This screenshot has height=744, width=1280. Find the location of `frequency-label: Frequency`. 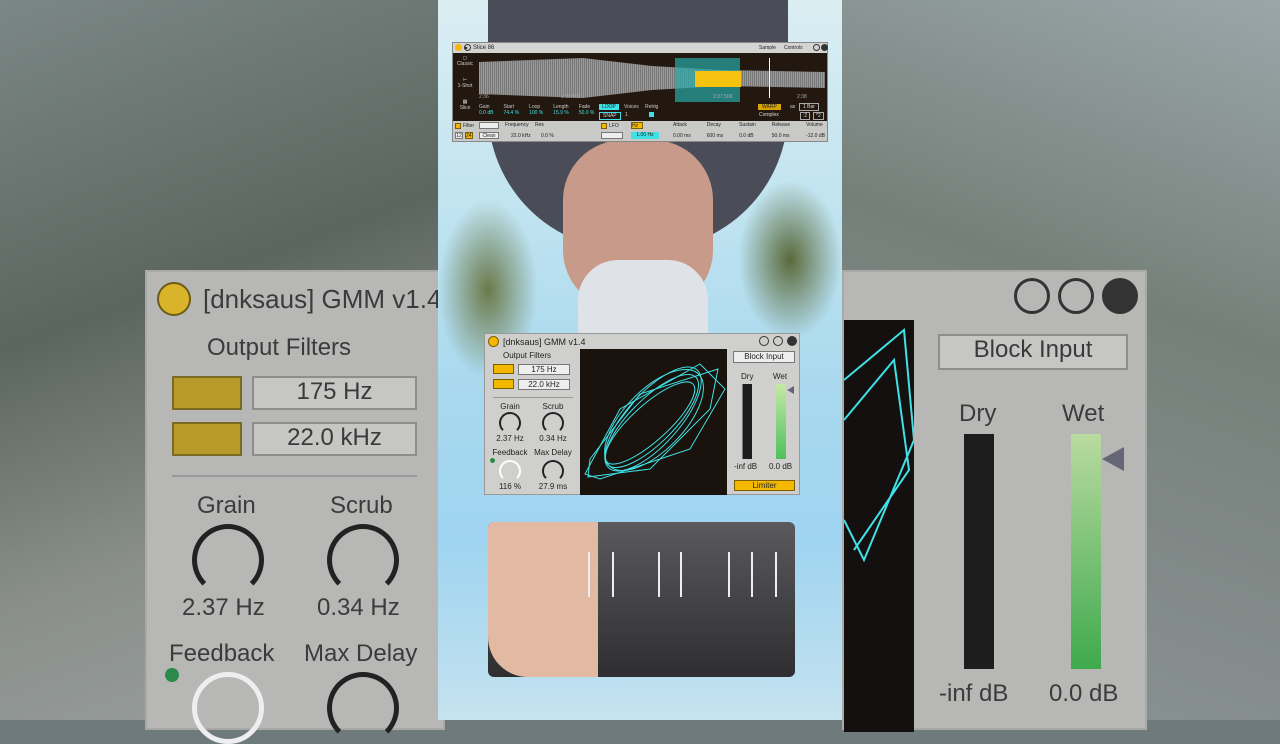

frequency-label: Frequency is located at coordinates (517, 125).